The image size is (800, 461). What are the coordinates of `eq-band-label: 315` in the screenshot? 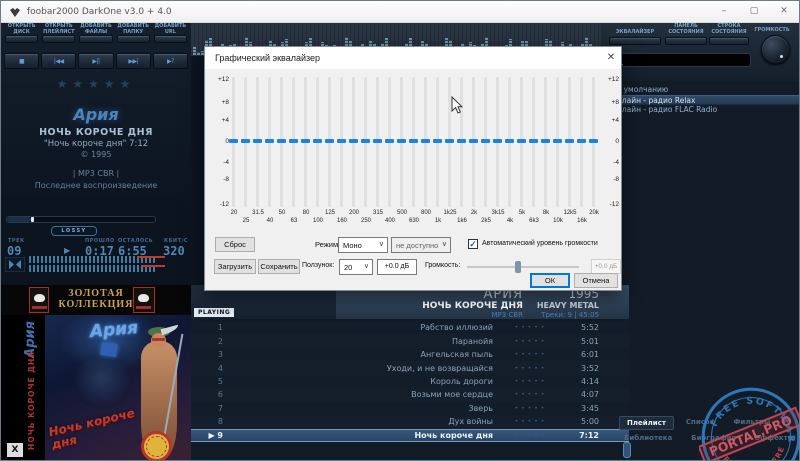 It's located at (377, 213).